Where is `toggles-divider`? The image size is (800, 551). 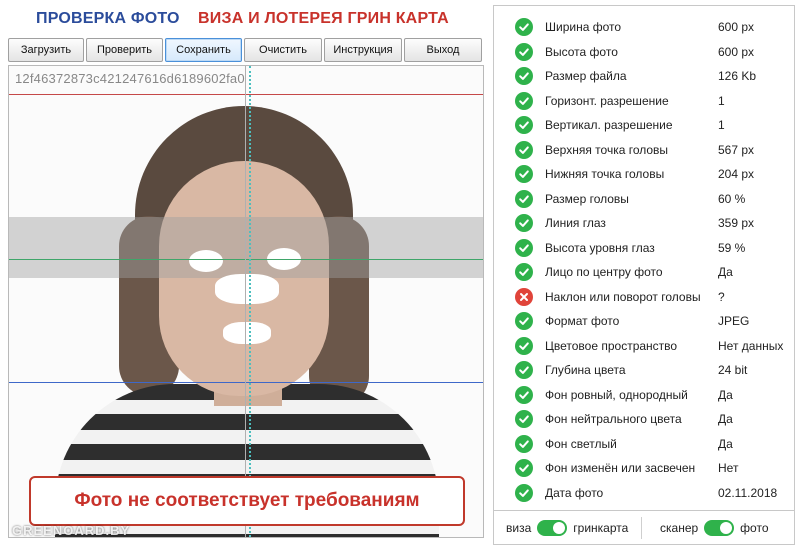 toggles-divider is located at coordinates (641, 528).